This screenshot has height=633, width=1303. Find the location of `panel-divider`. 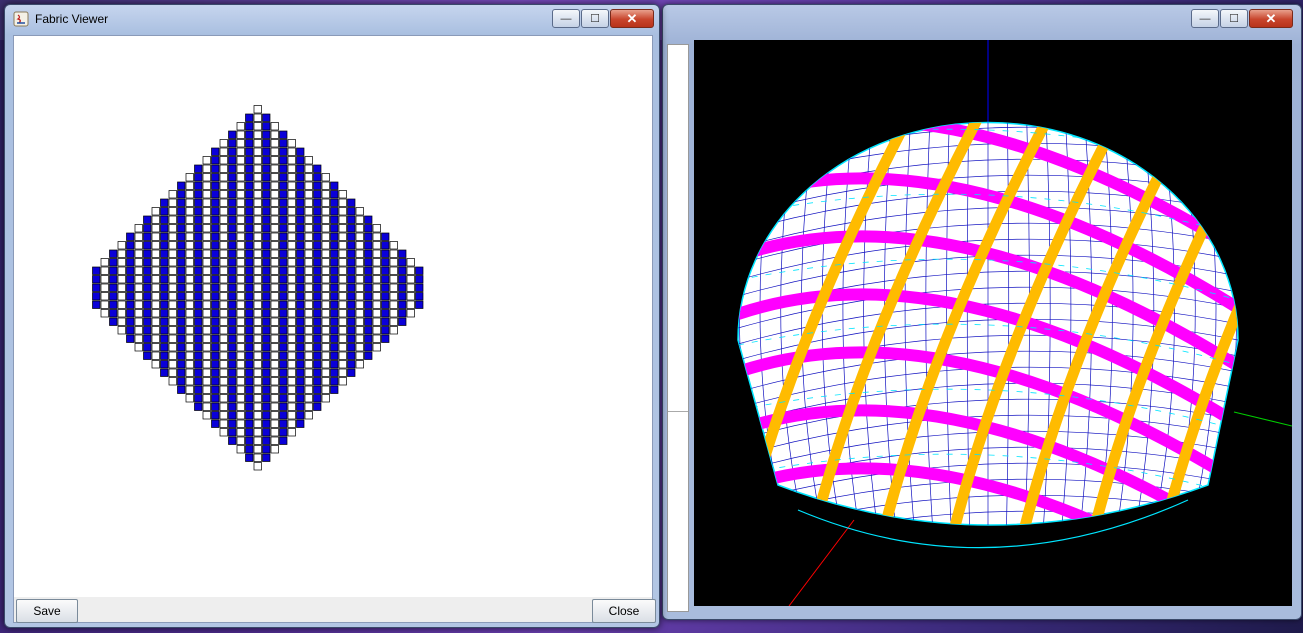

panel-divider is located at coordinates (678, 411).